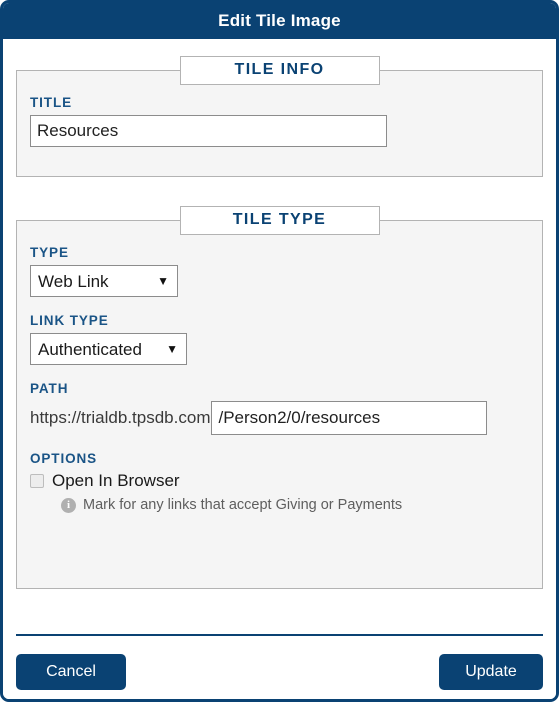 This screenshot has width=559, height=702. Describe the element at coordinates (49, 252) in the screenshot. I see `type-label: TYPE` at that location.